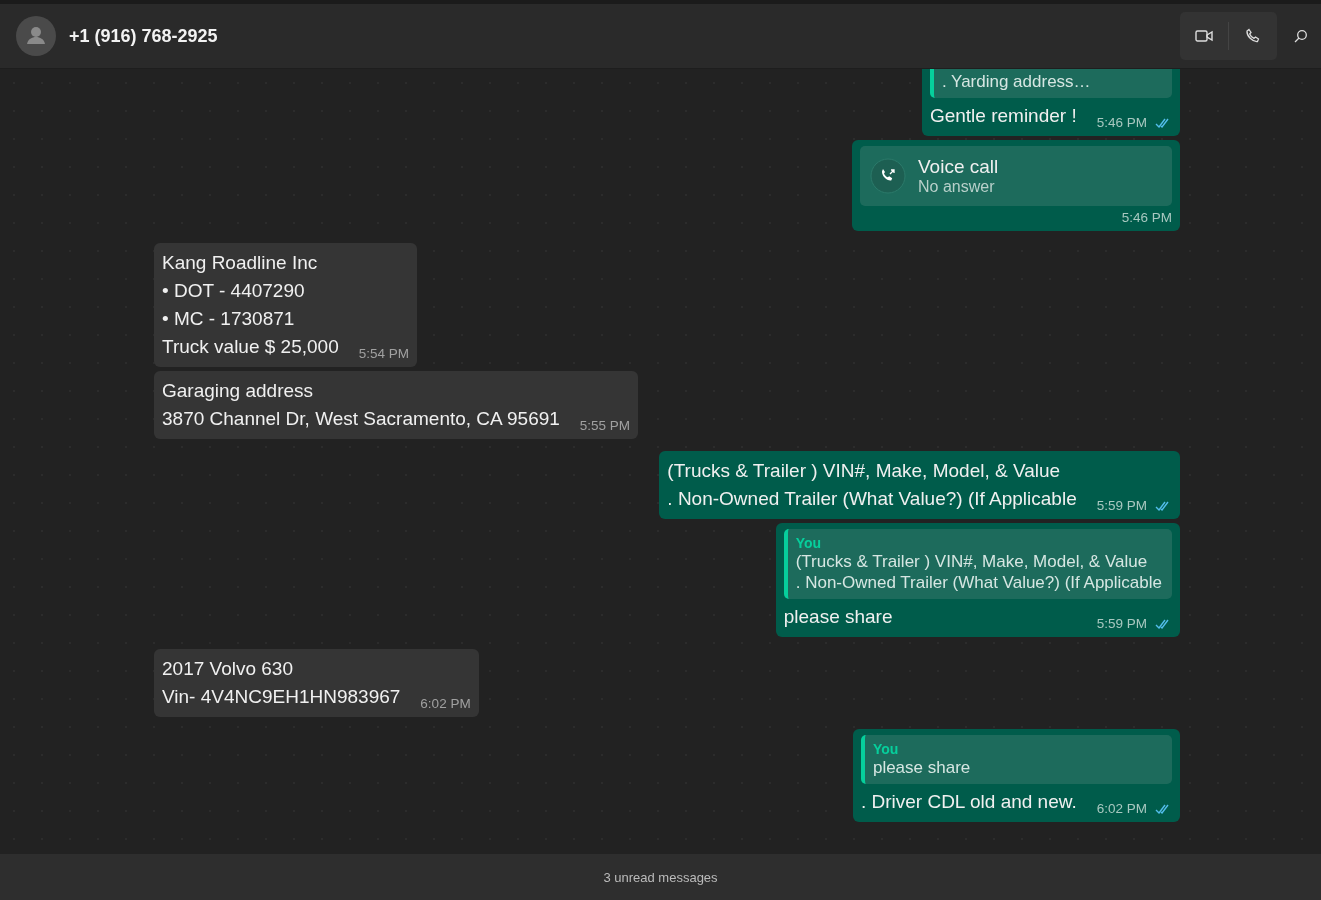 The height and width of the screenshot is (900, 1321). I want to click on avatar-icon, so click(36, 36).